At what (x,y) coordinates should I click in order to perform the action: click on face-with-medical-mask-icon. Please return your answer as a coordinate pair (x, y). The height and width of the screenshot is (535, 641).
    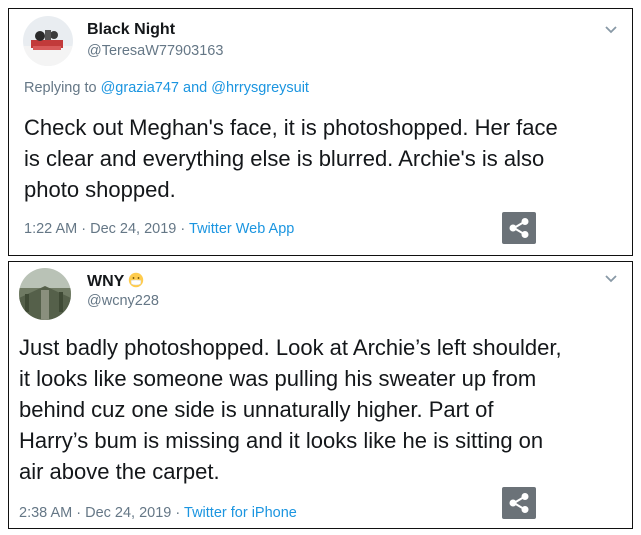
    Looking at the image, I should click on (136, 280).